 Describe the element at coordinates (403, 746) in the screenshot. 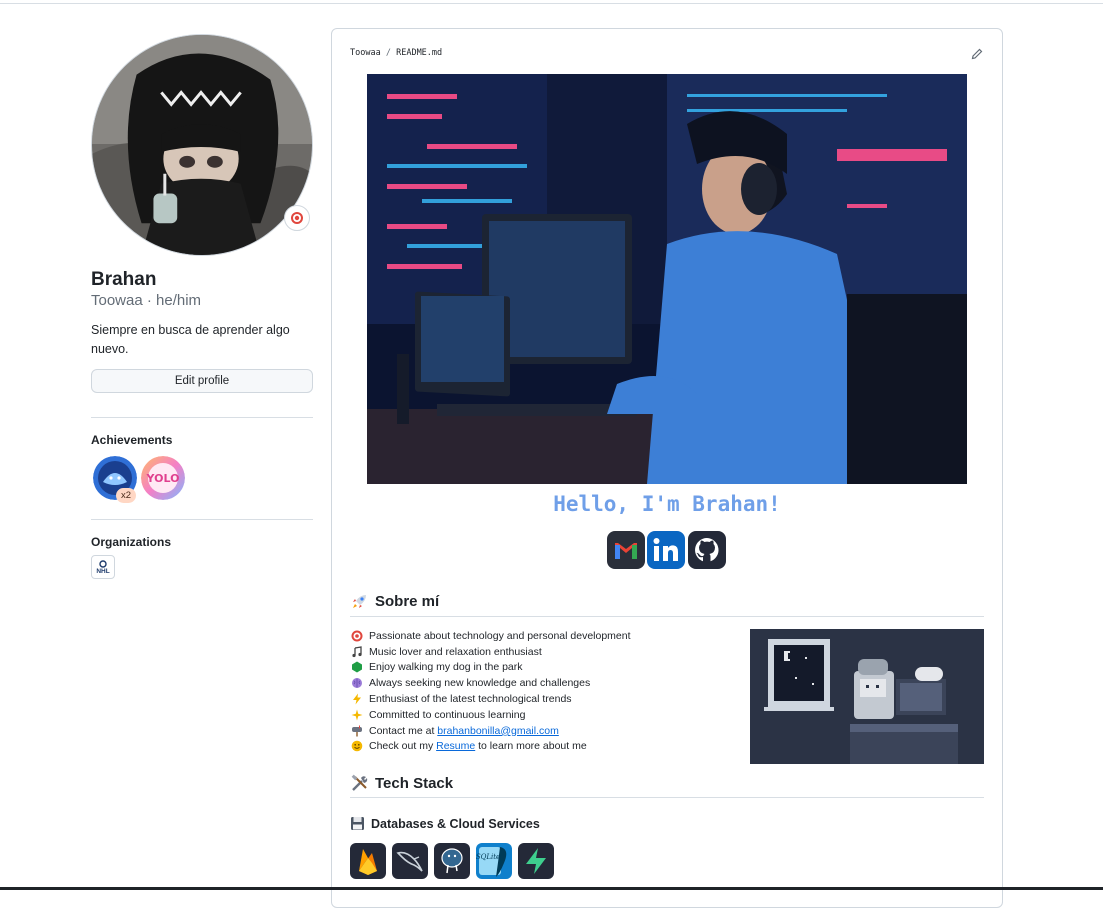

I see `resume-prefix: Check out my` at that location.